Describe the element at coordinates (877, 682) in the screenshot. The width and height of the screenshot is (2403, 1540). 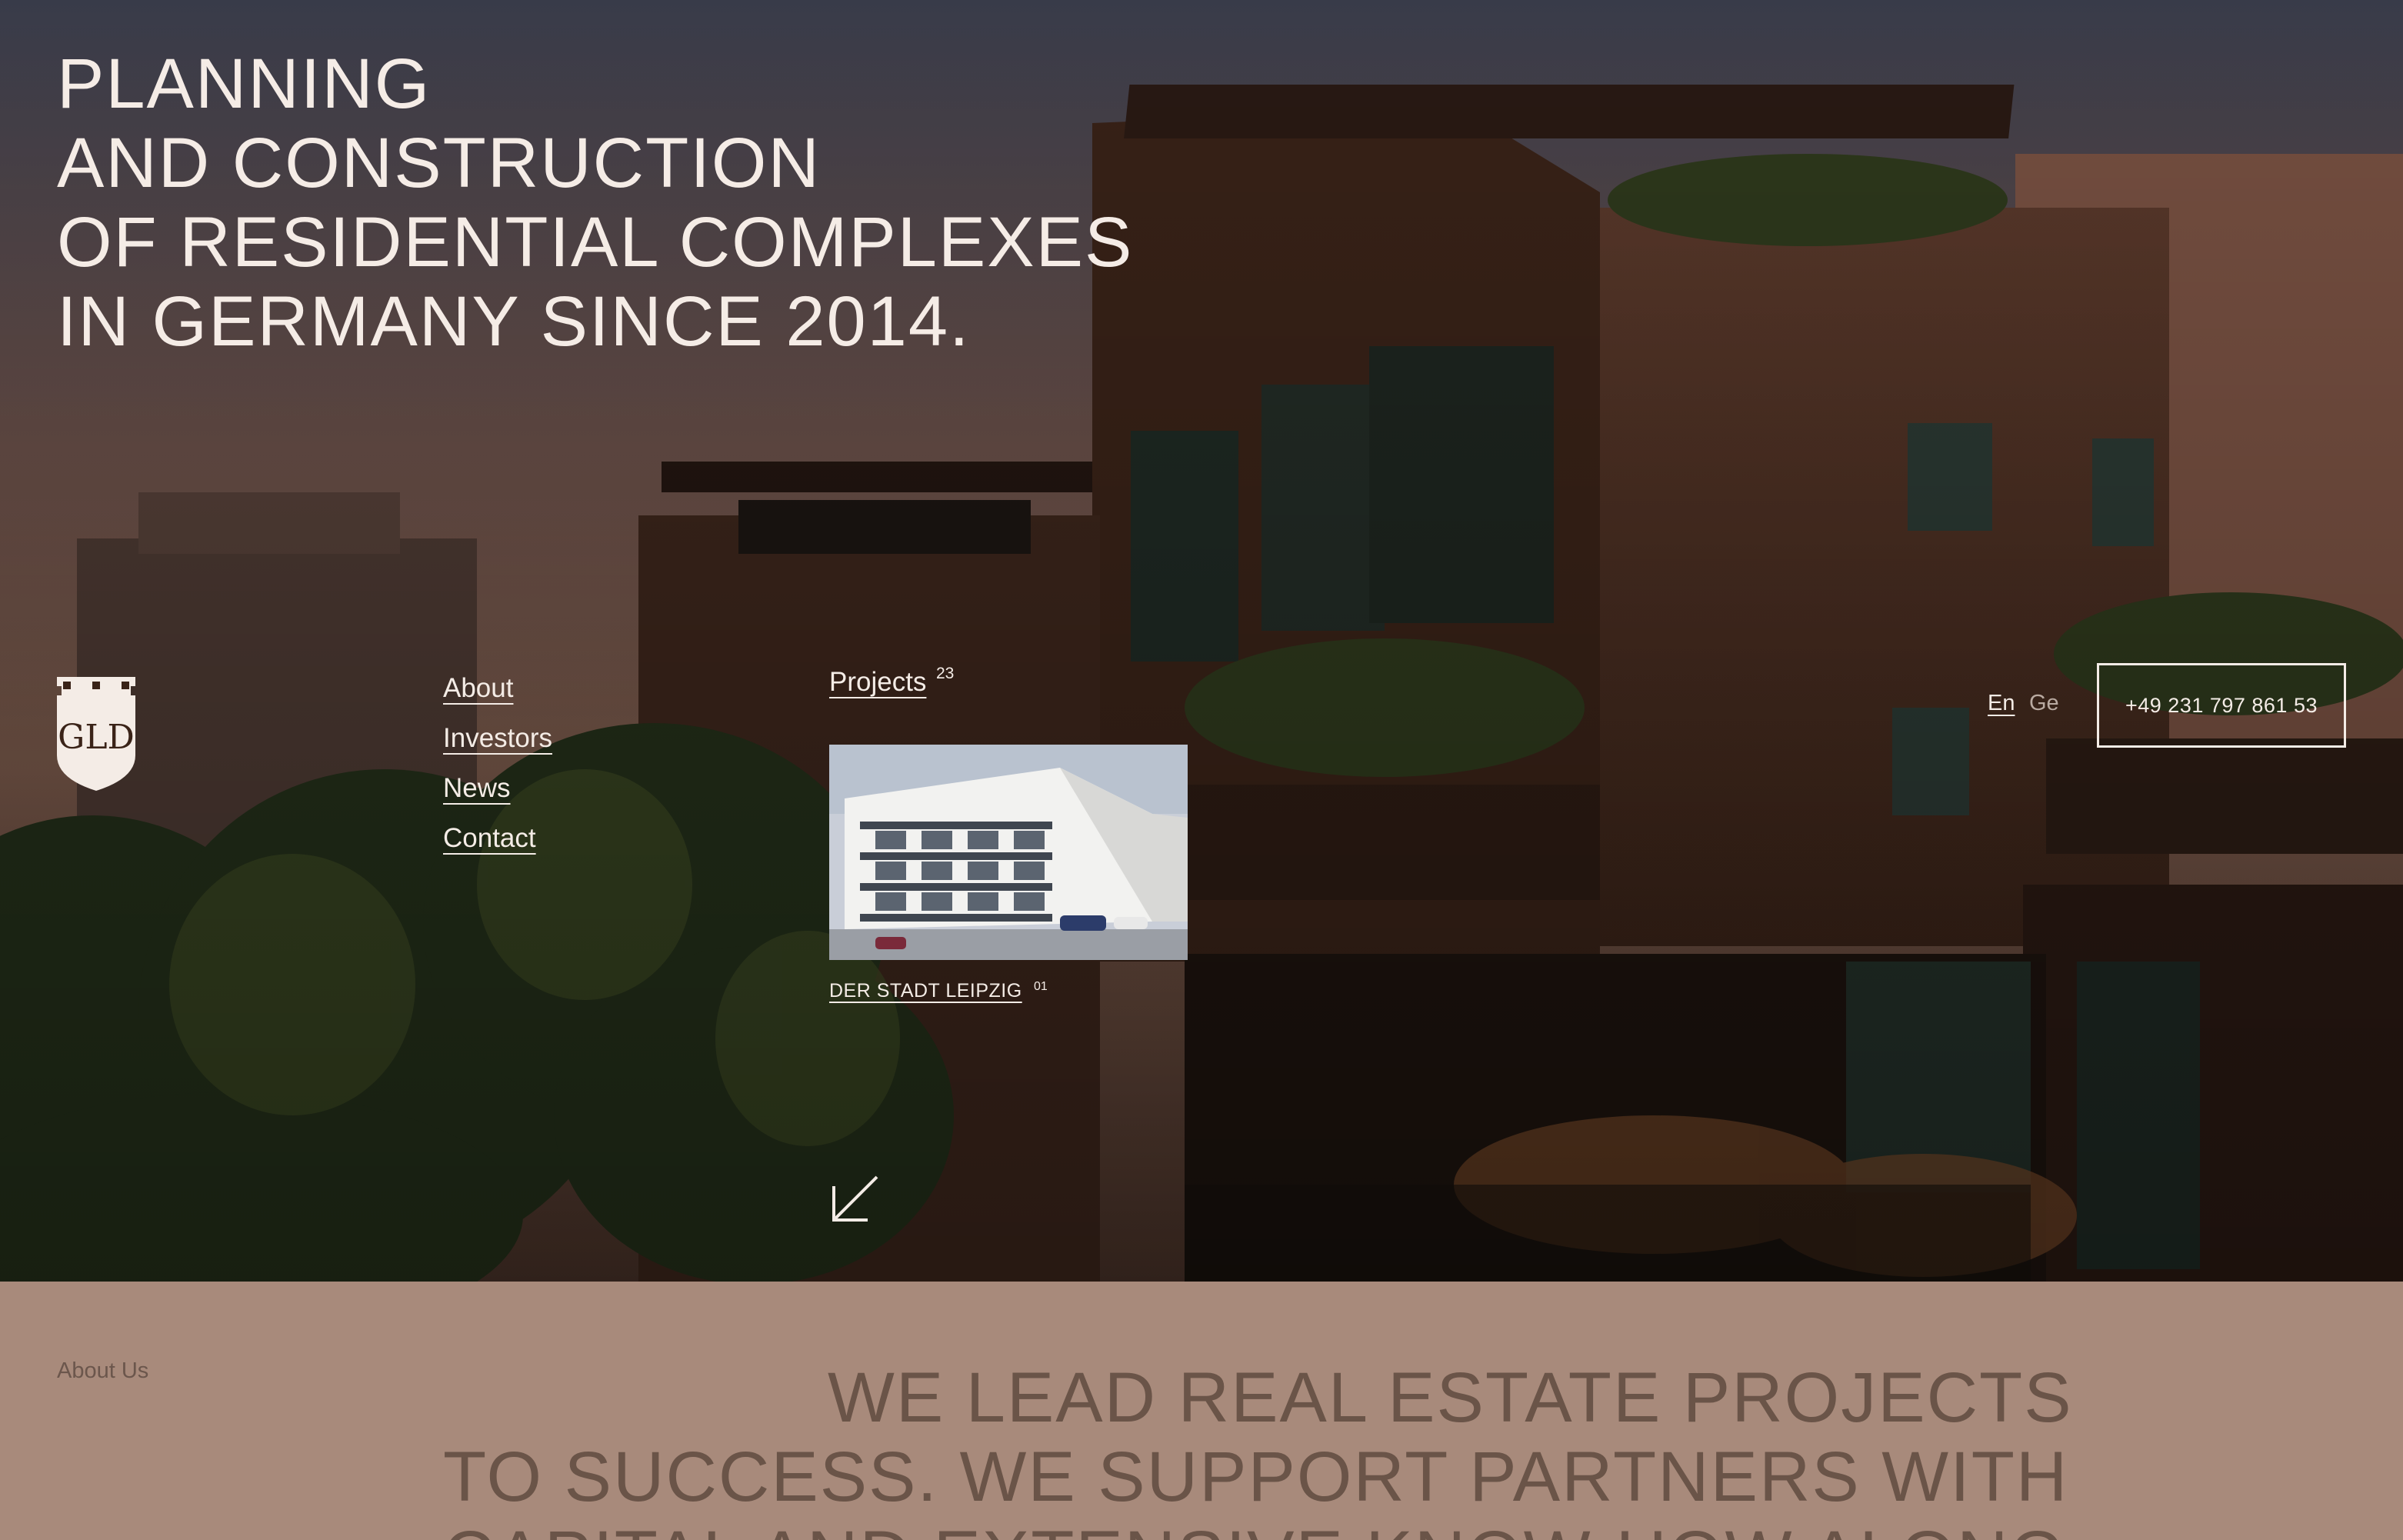
I see `nav-link-projects: Projects` at that location.